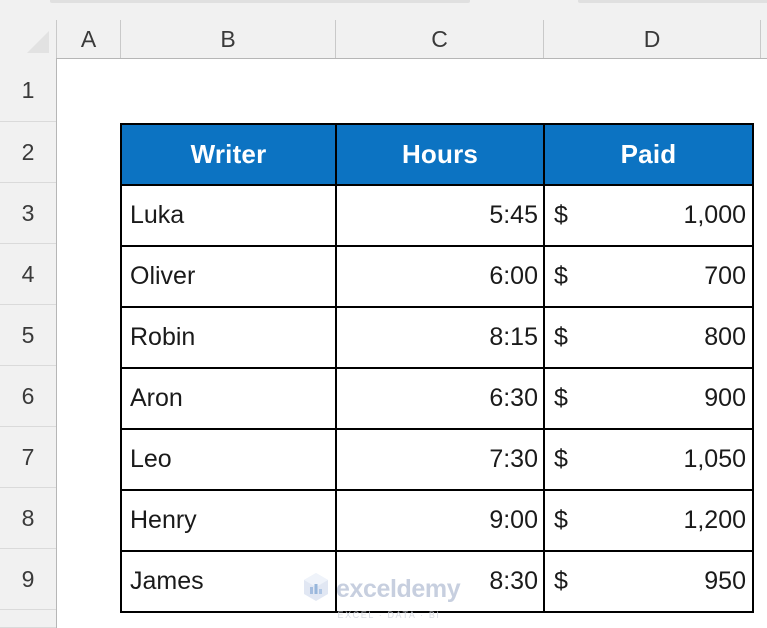 The height and width of the screenshot is (628, 767). I want to click on table-row: Robin 8:15 $ 800, so click(437, 337).